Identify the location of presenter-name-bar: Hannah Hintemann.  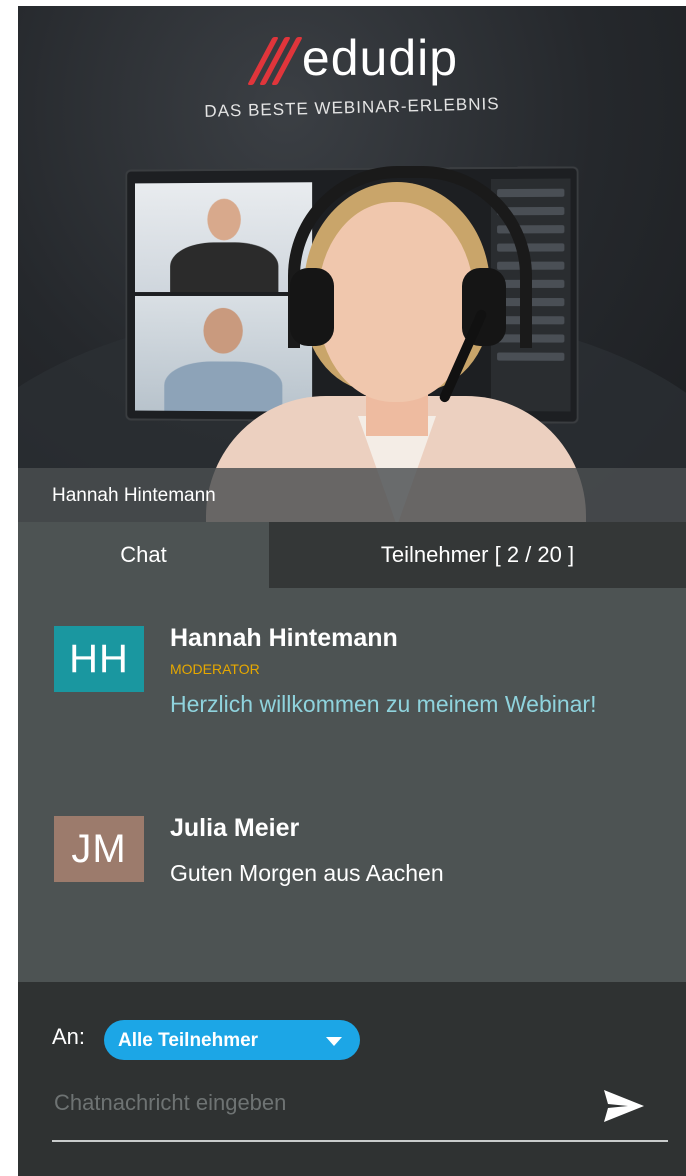
(352, 495).